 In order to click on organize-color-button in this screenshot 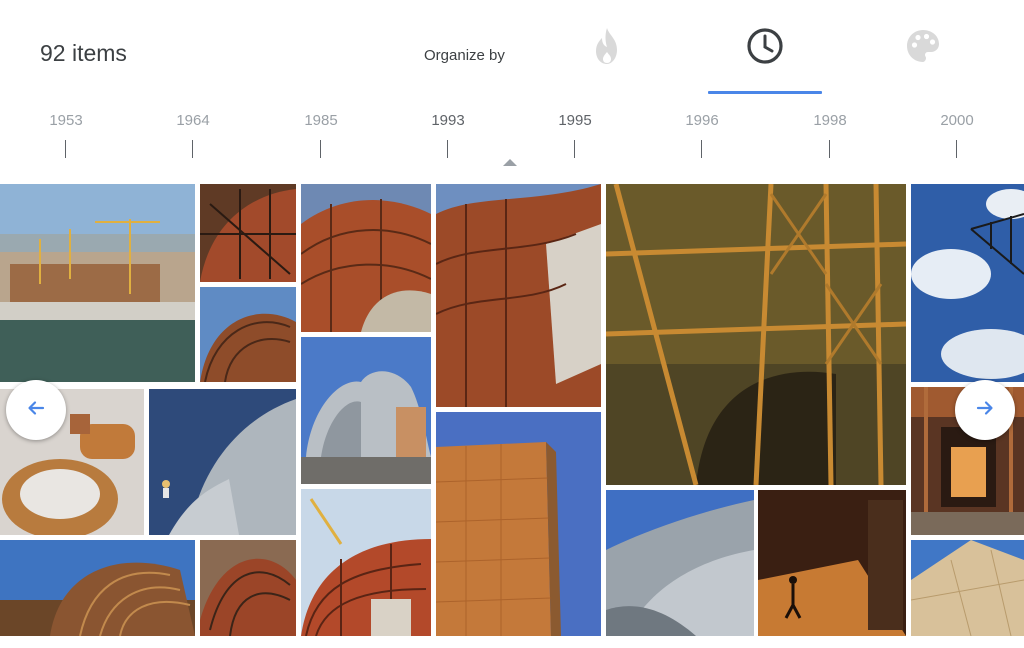, I will do `click(923, 48)`.